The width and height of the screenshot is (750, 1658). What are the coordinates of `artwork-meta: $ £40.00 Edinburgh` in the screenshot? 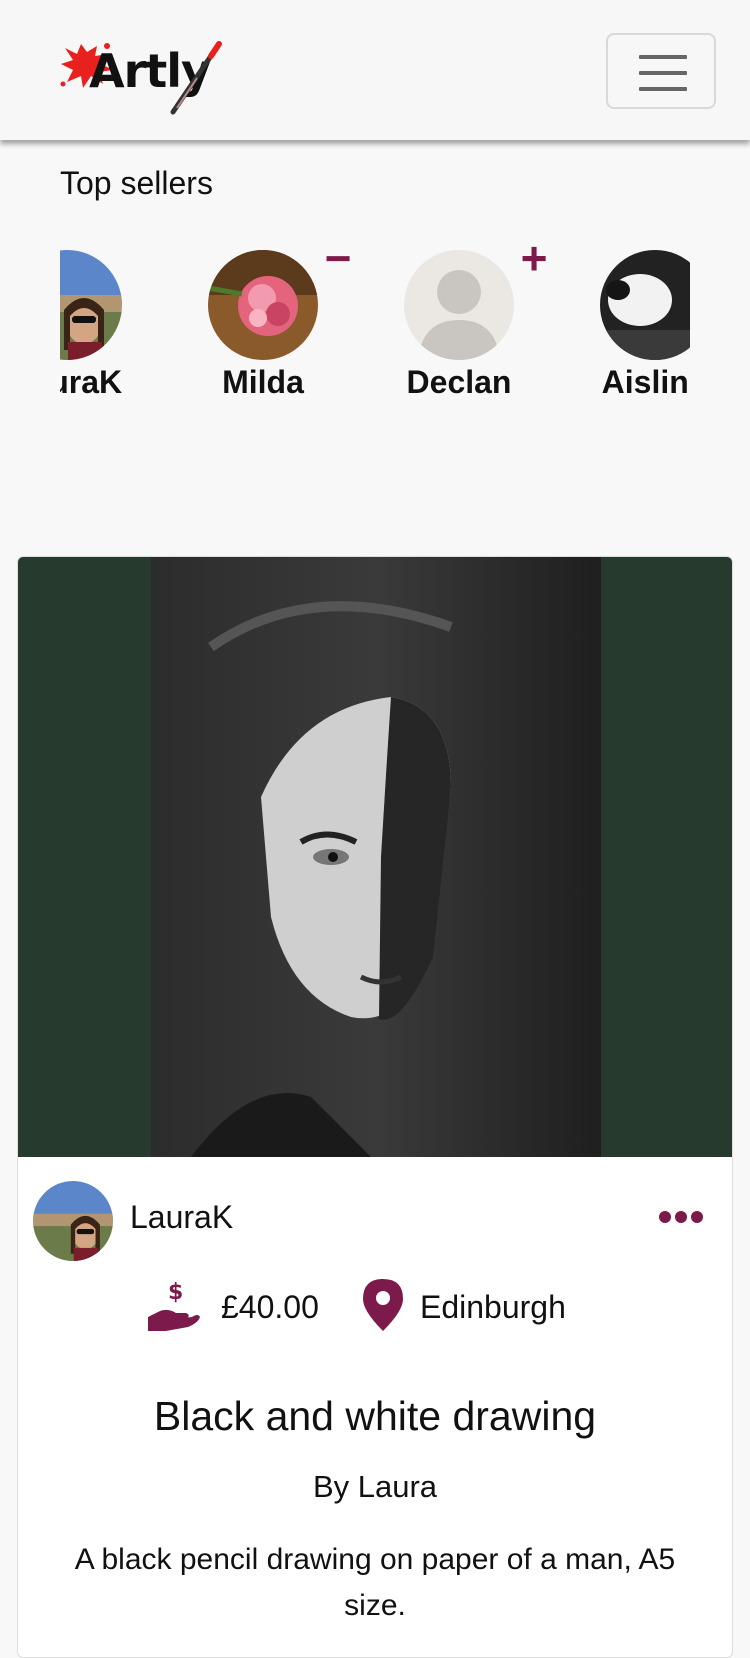 It's located at (375, 1307).